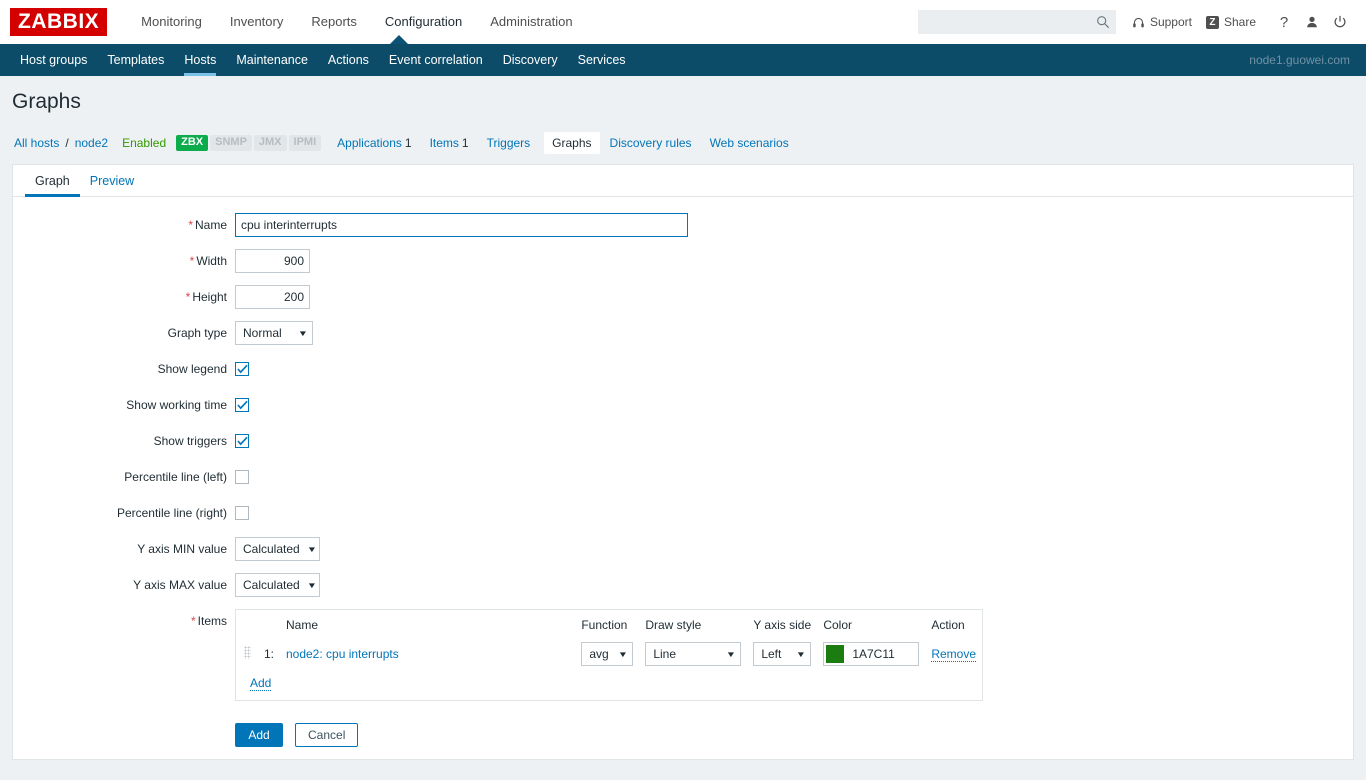 Image resolution: width=1366 pixels, height=780 pixels. What do you see at coordinates (242, 441) in the screenshot?
I see `show-triggers-checkbox` at bounding box center [242, 441].